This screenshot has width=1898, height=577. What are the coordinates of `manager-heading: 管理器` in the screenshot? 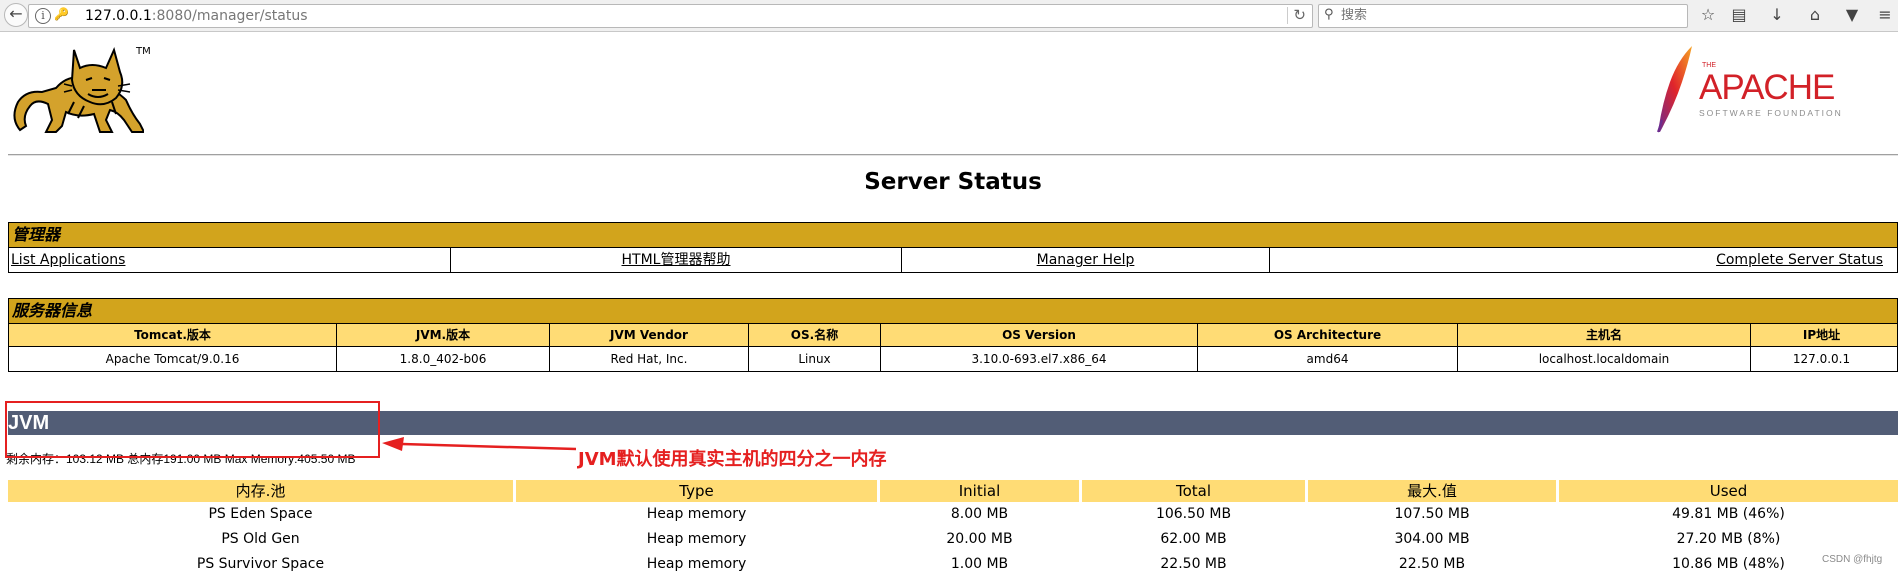 It's located at (953, 235).